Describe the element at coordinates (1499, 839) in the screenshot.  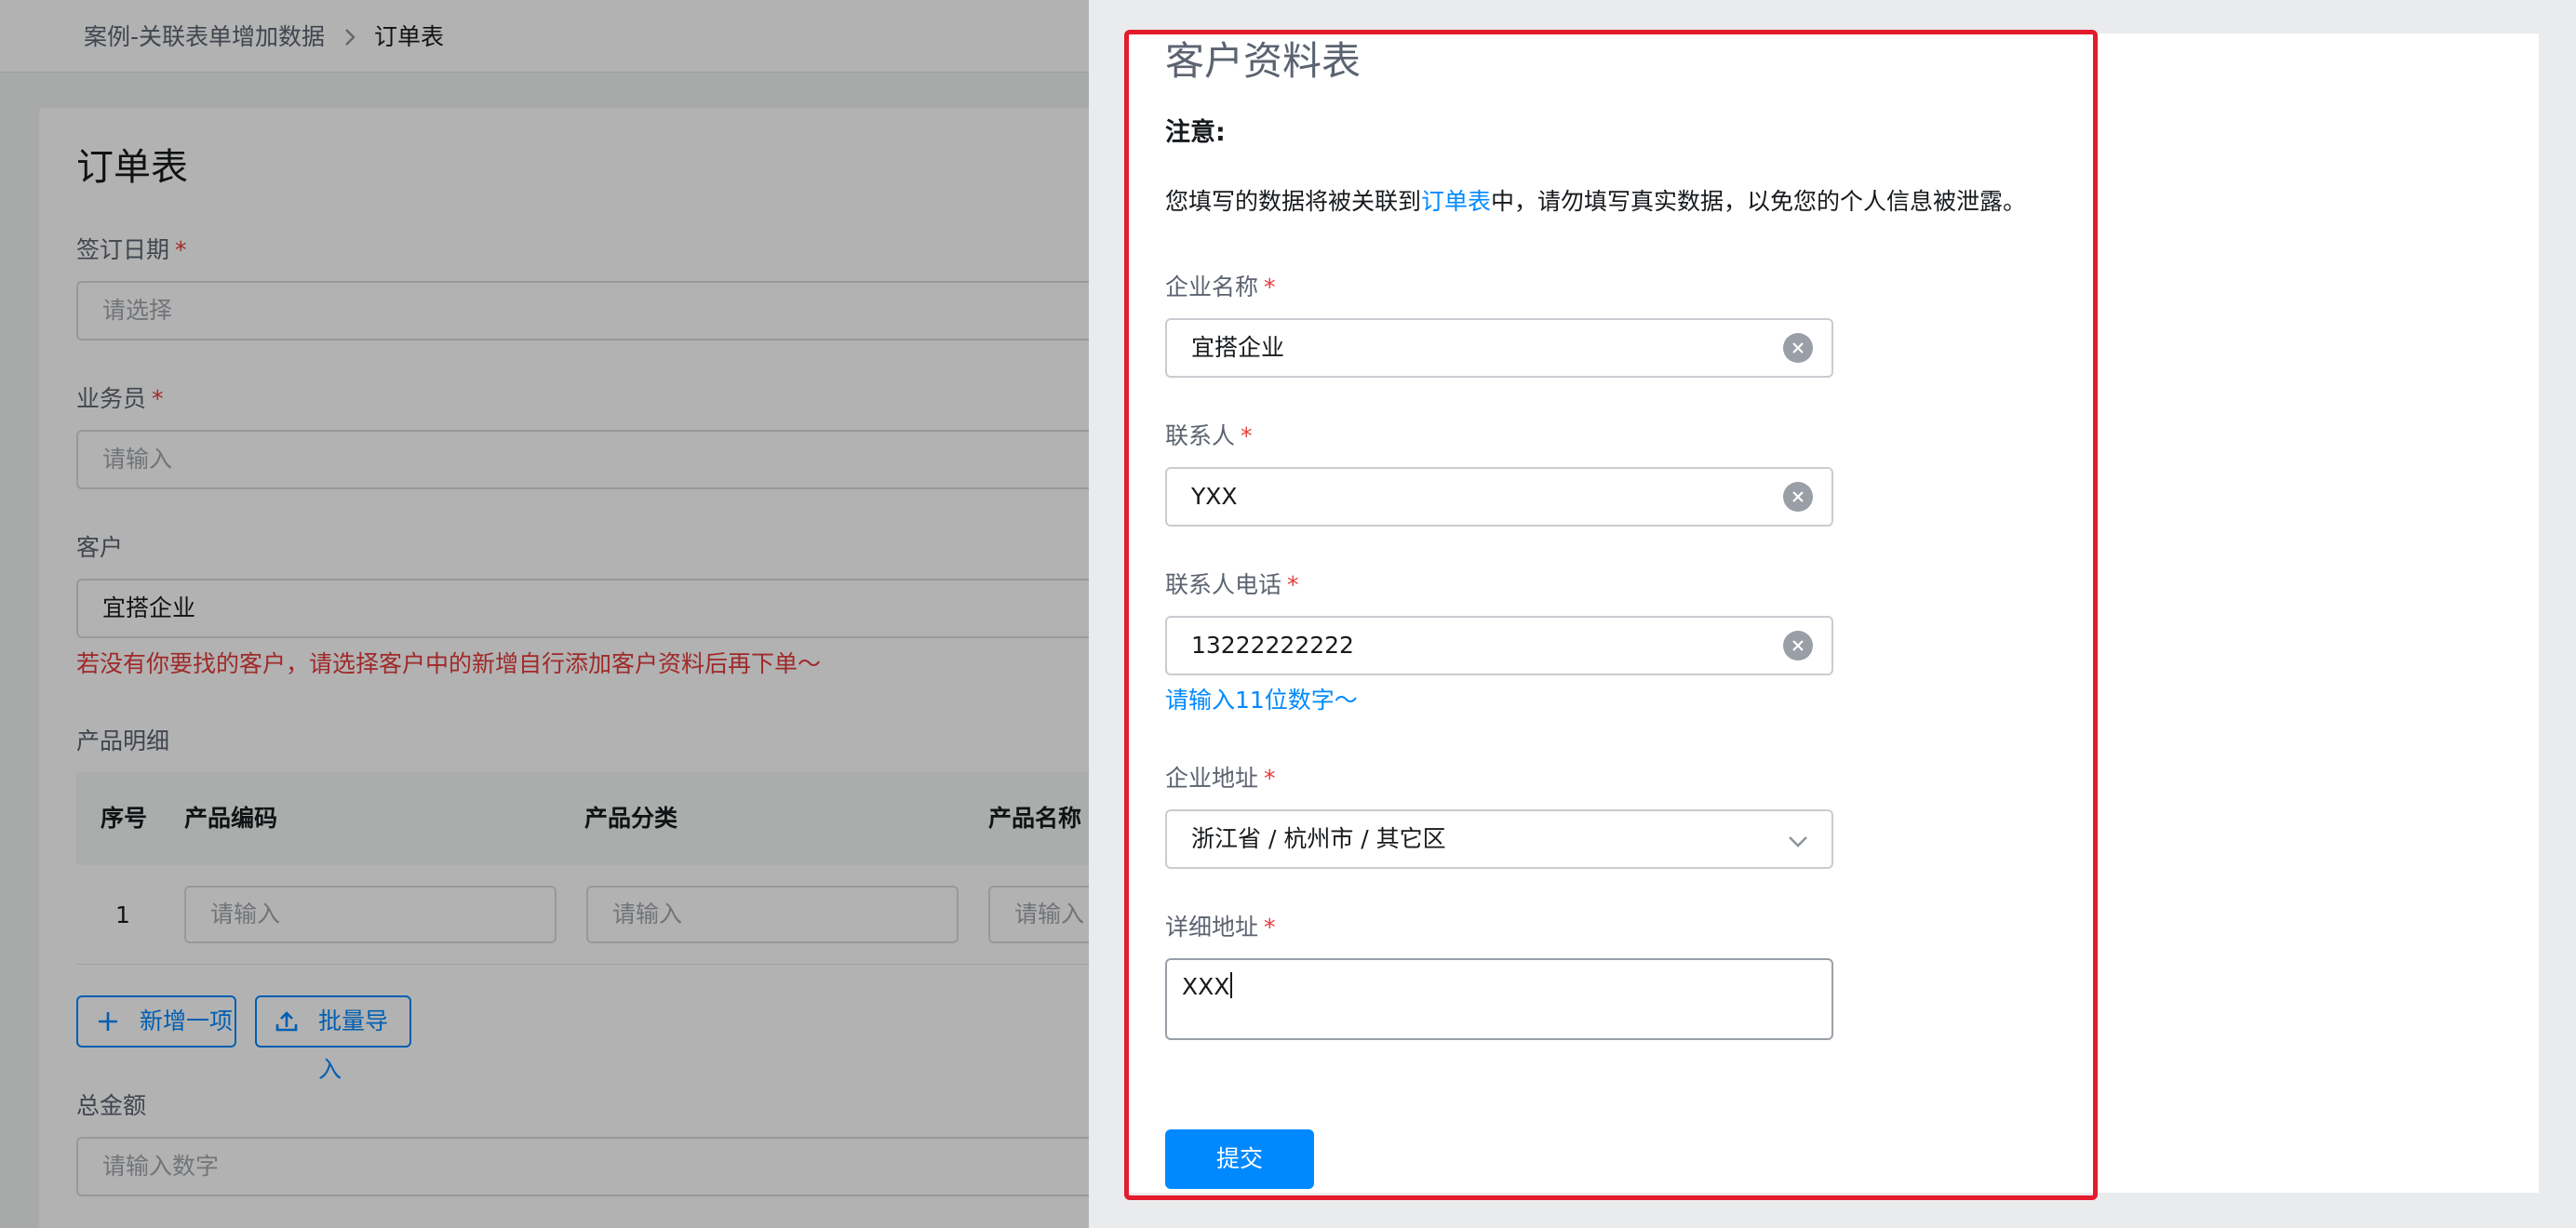
I see `company-address-select: 浙江省 / 杭州市 / 其它区` at that location.